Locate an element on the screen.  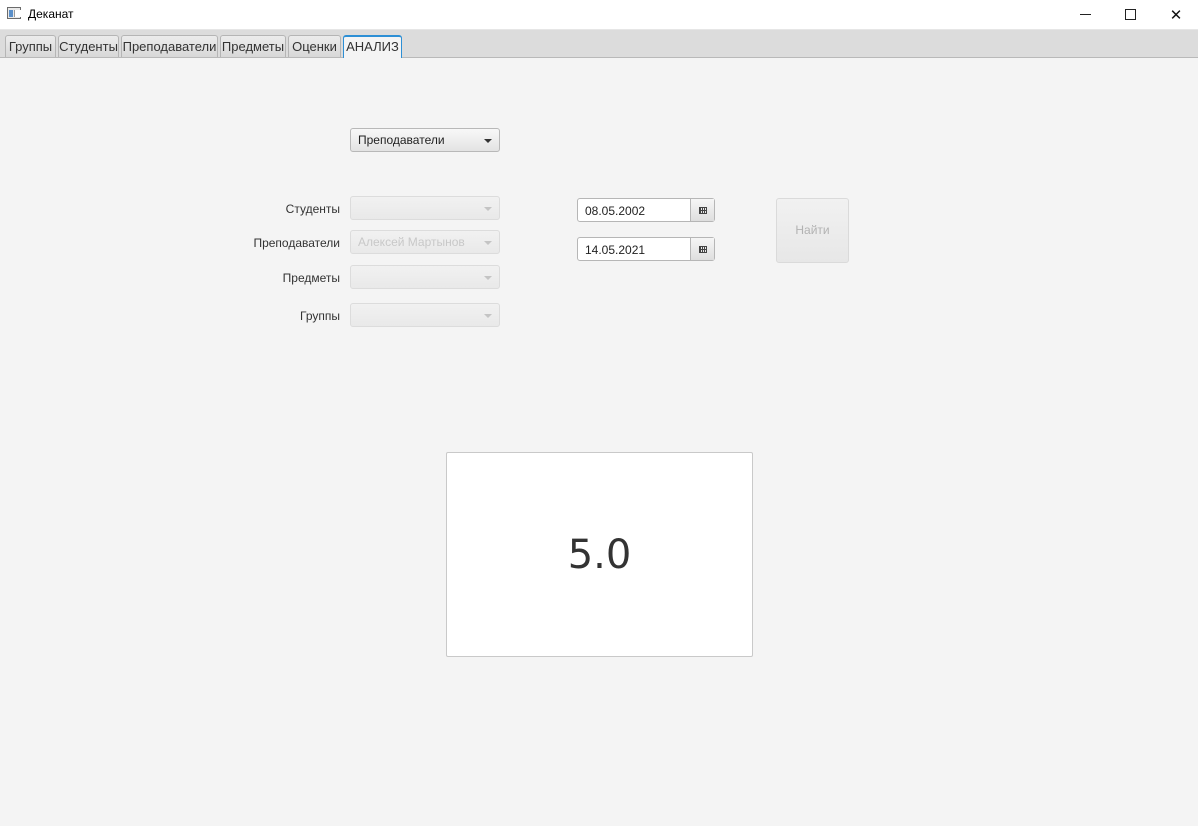
groups-filter-select is located at coordinates (425, 315).